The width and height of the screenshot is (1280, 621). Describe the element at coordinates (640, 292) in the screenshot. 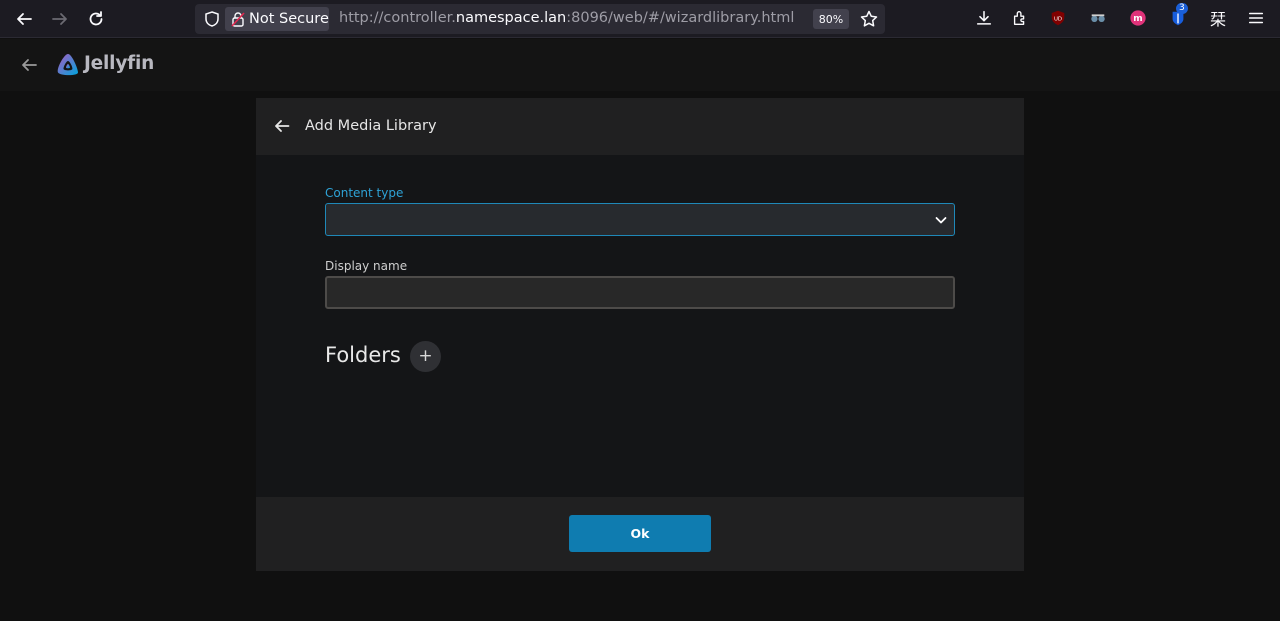

I see `display-name-input` at that location.